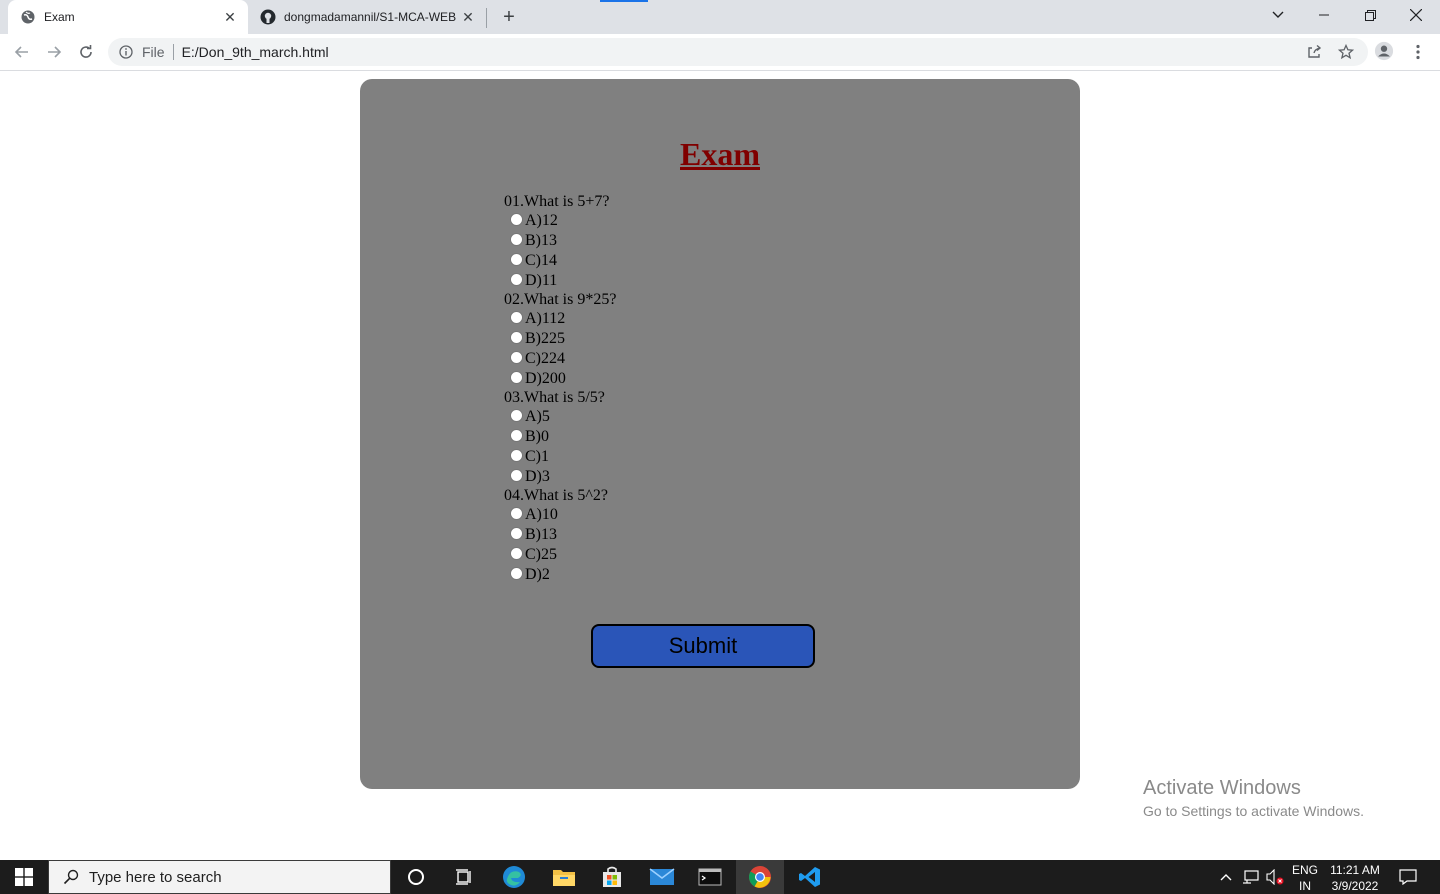 Image resolution: width=1440 pixels, height=894 pixels. What do you see at coordinates (128, 17) in the screenshot?
I see `tab-exam: Exam ✕` at bounding box center [128, 17].